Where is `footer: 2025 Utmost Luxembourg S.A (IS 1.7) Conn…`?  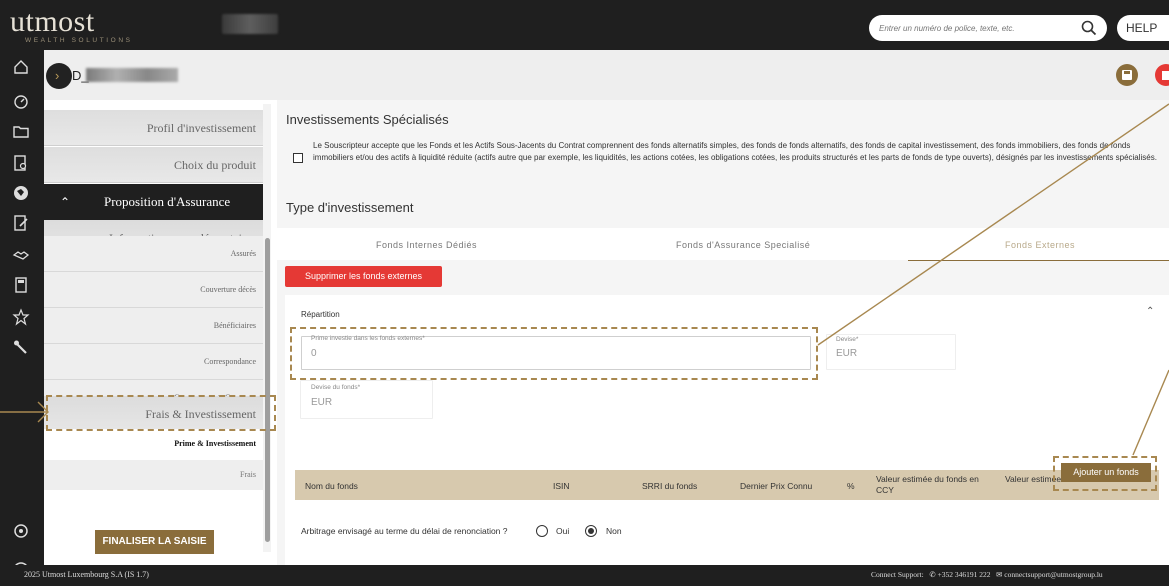 footer: 2025 Utmost Luxembourg S.A (IS 1.7) Conn… is located at coordinates (584, 575).